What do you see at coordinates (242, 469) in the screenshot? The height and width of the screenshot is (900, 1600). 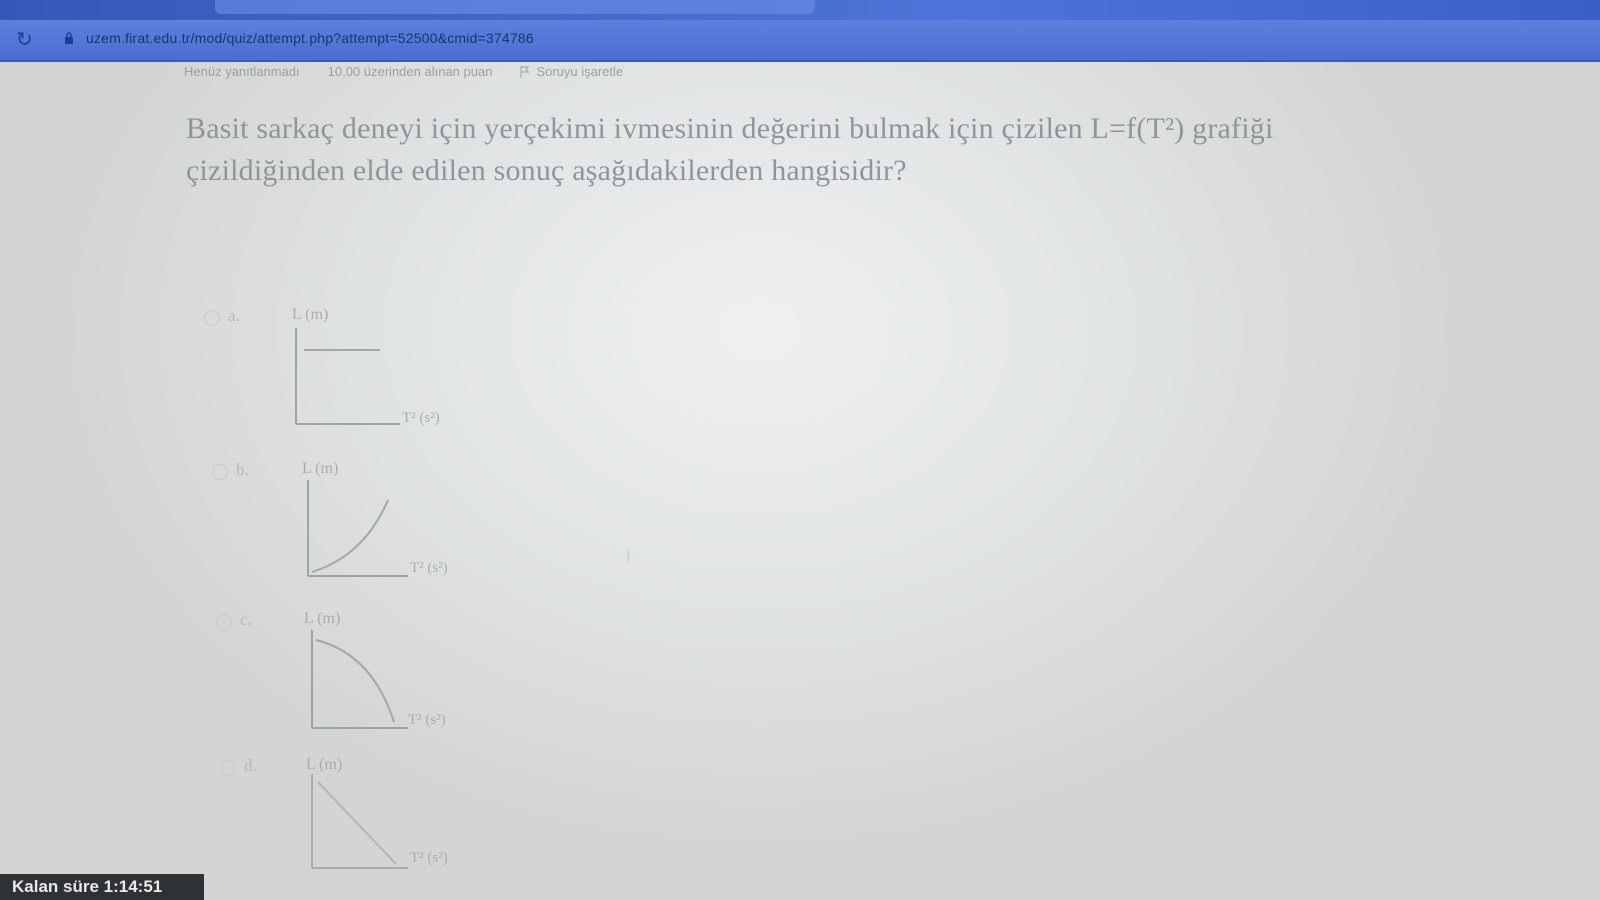 I see `option-b-letter: b.` at bounding box center [242, 469].